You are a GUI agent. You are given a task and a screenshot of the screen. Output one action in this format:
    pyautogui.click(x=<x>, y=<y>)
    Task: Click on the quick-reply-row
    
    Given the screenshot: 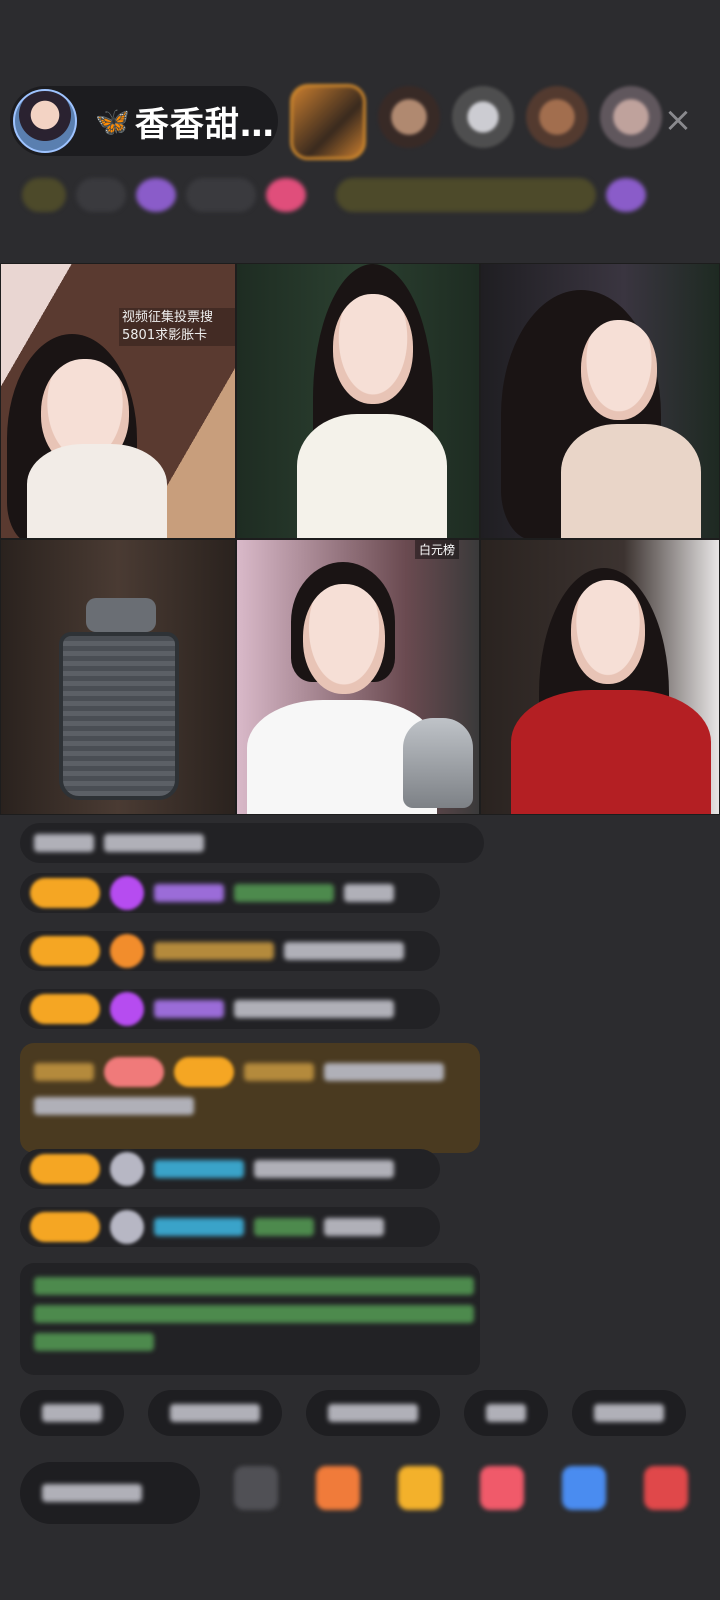 What is the action you would take?
    pyautogui.click(x=353, y=1413)
    